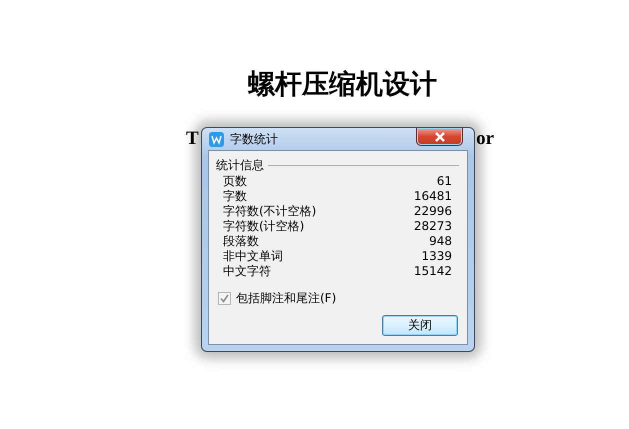  What do you see at coordinates (286, 298) in the screenshot?
I see `checkbox-label: 包括脚注和尾注(F)` at bounding box center [286, 298].